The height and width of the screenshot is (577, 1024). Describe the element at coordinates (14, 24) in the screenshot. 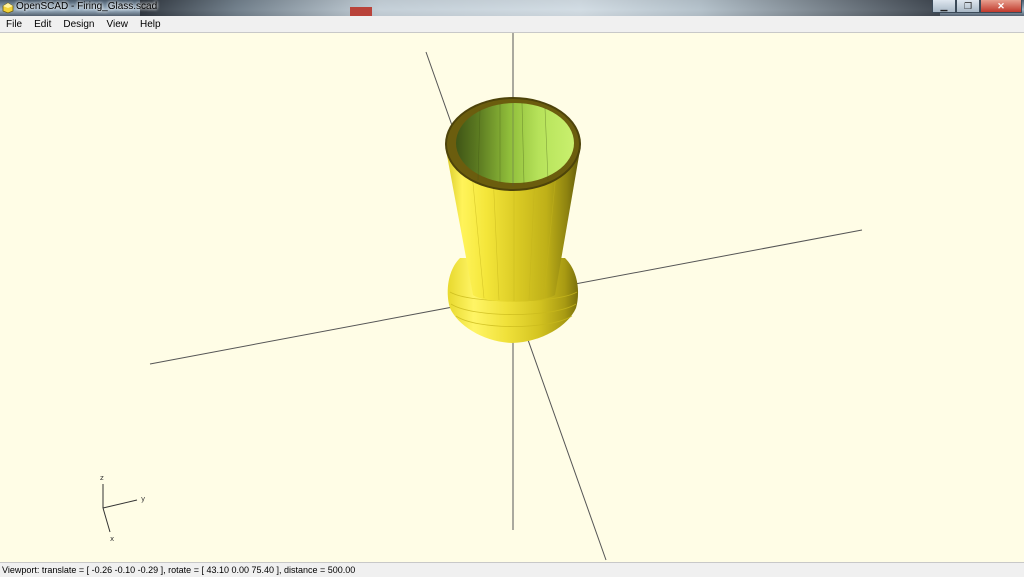

I see `menu-file: File` at that location.